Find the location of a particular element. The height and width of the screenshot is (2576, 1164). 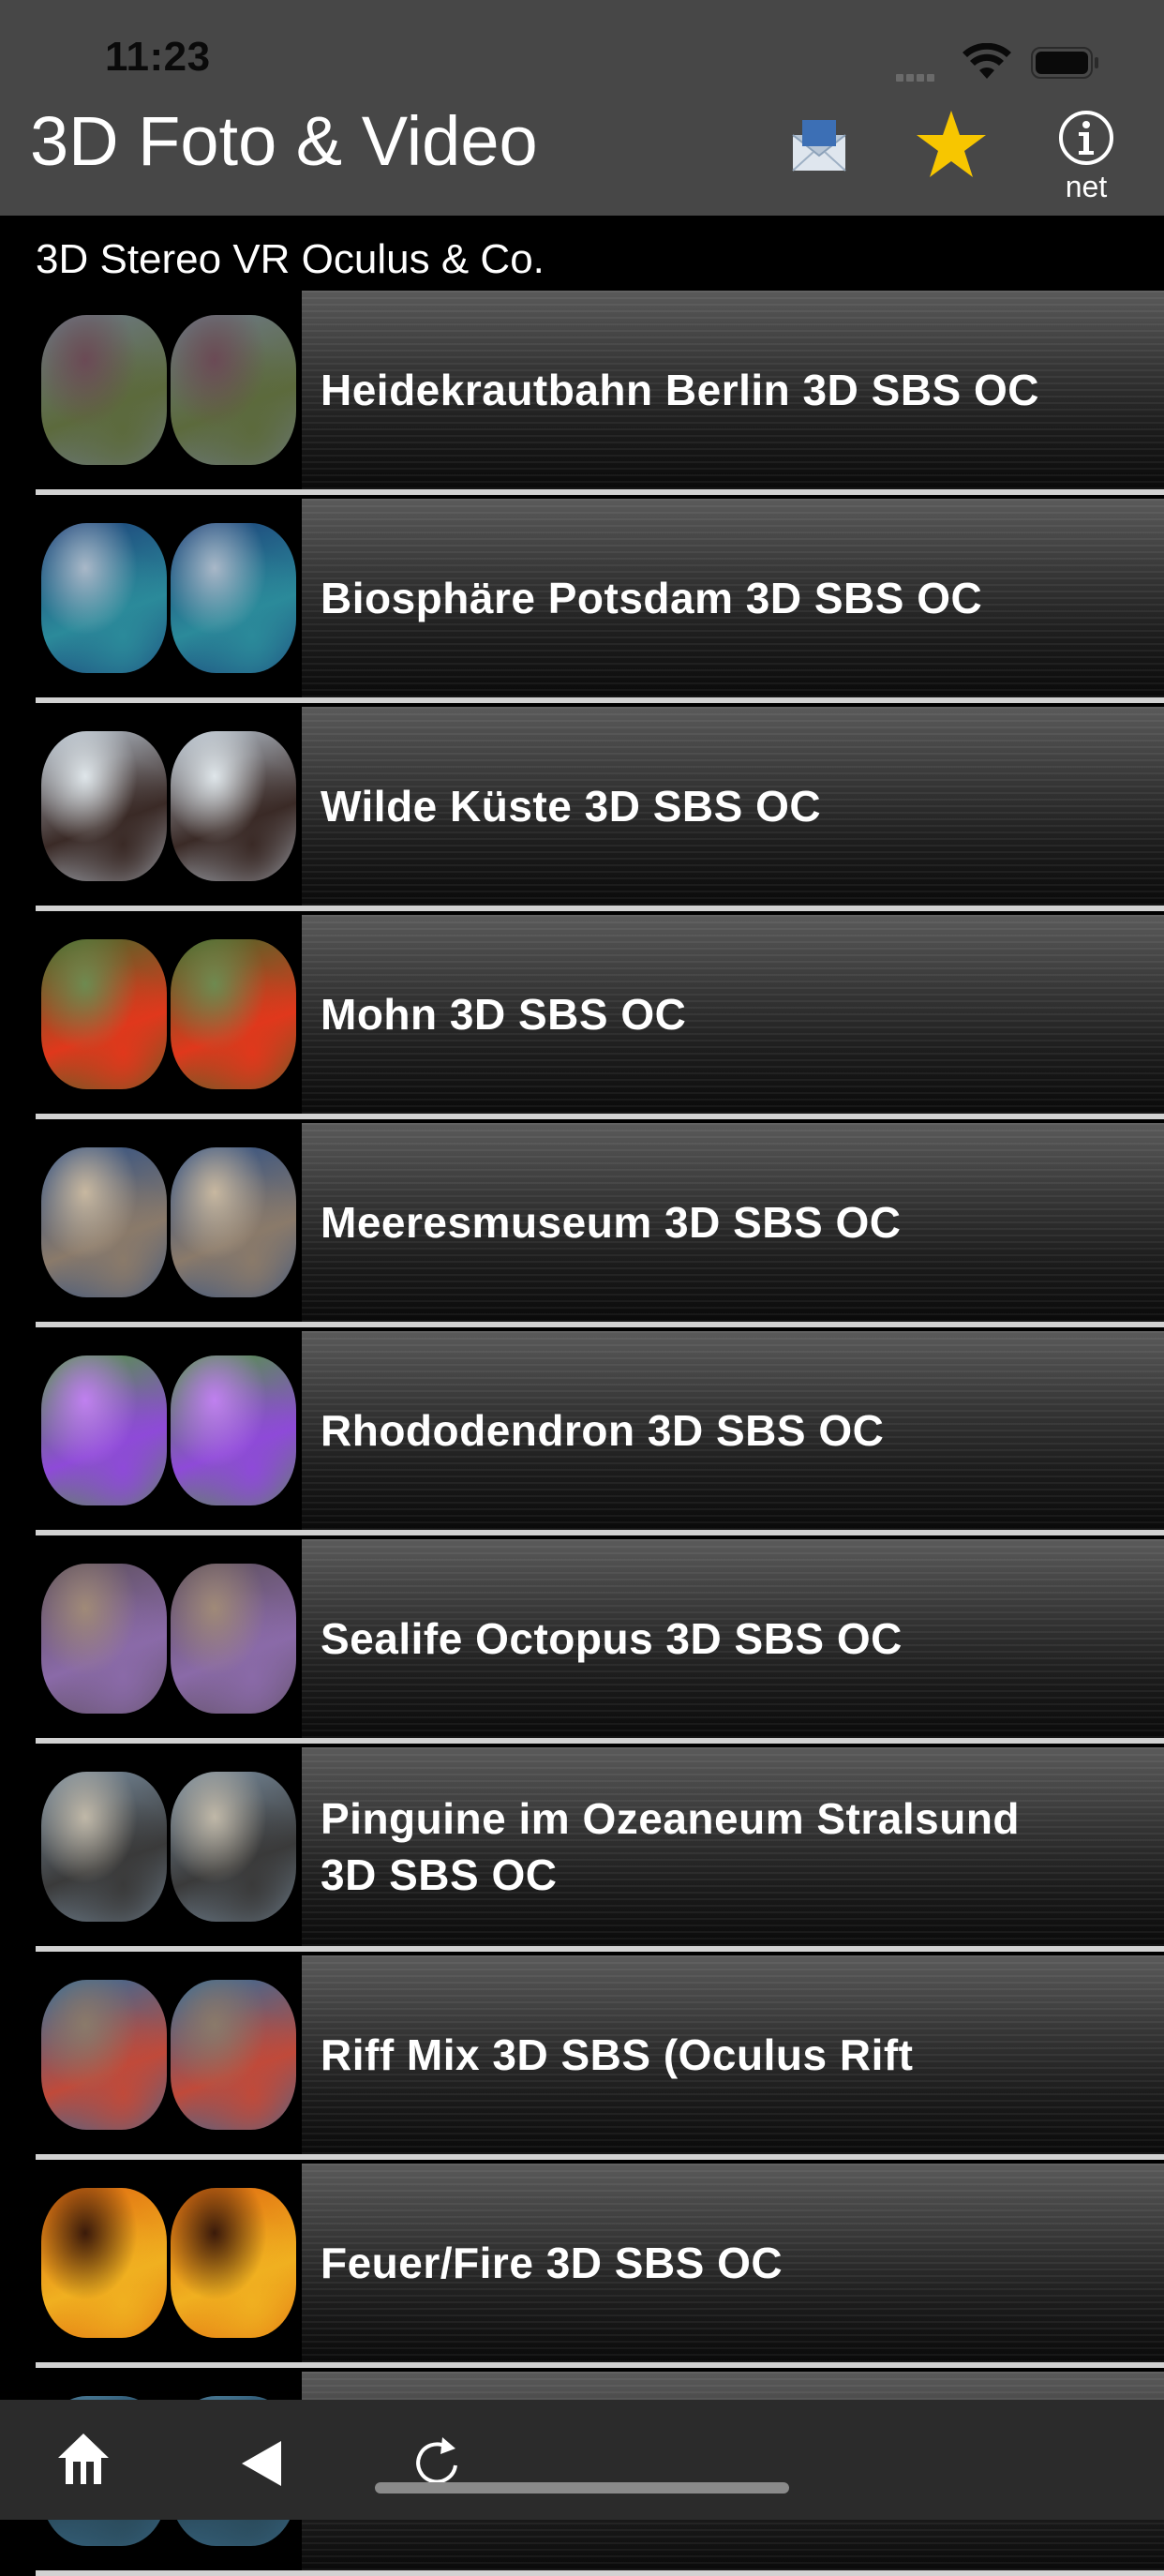

list-item: Heidekrautbahn Berlin 3D SBS OC is located at coordinates (600, 393).